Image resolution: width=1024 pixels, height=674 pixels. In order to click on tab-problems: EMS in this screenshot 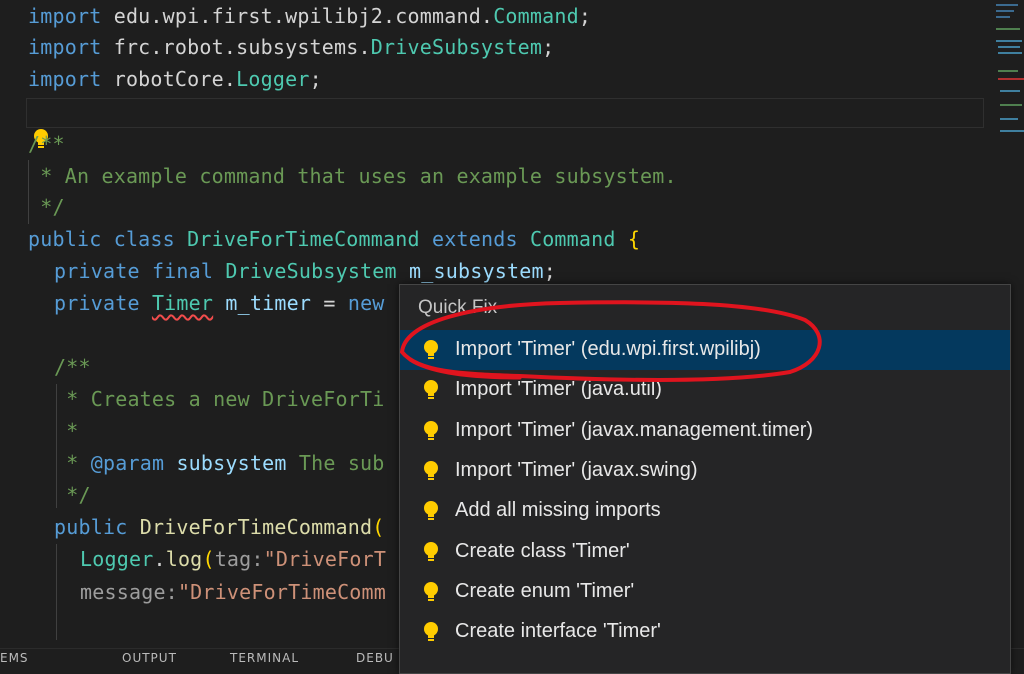, I will do `click(14, 658)`.